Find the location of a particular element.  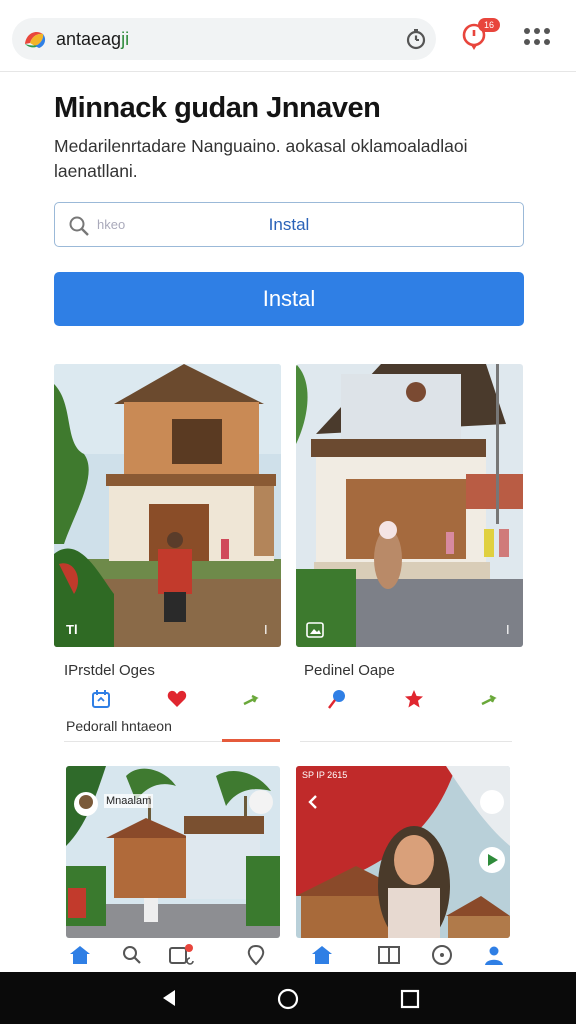

recents-icon is located at coordinates (410, 999).